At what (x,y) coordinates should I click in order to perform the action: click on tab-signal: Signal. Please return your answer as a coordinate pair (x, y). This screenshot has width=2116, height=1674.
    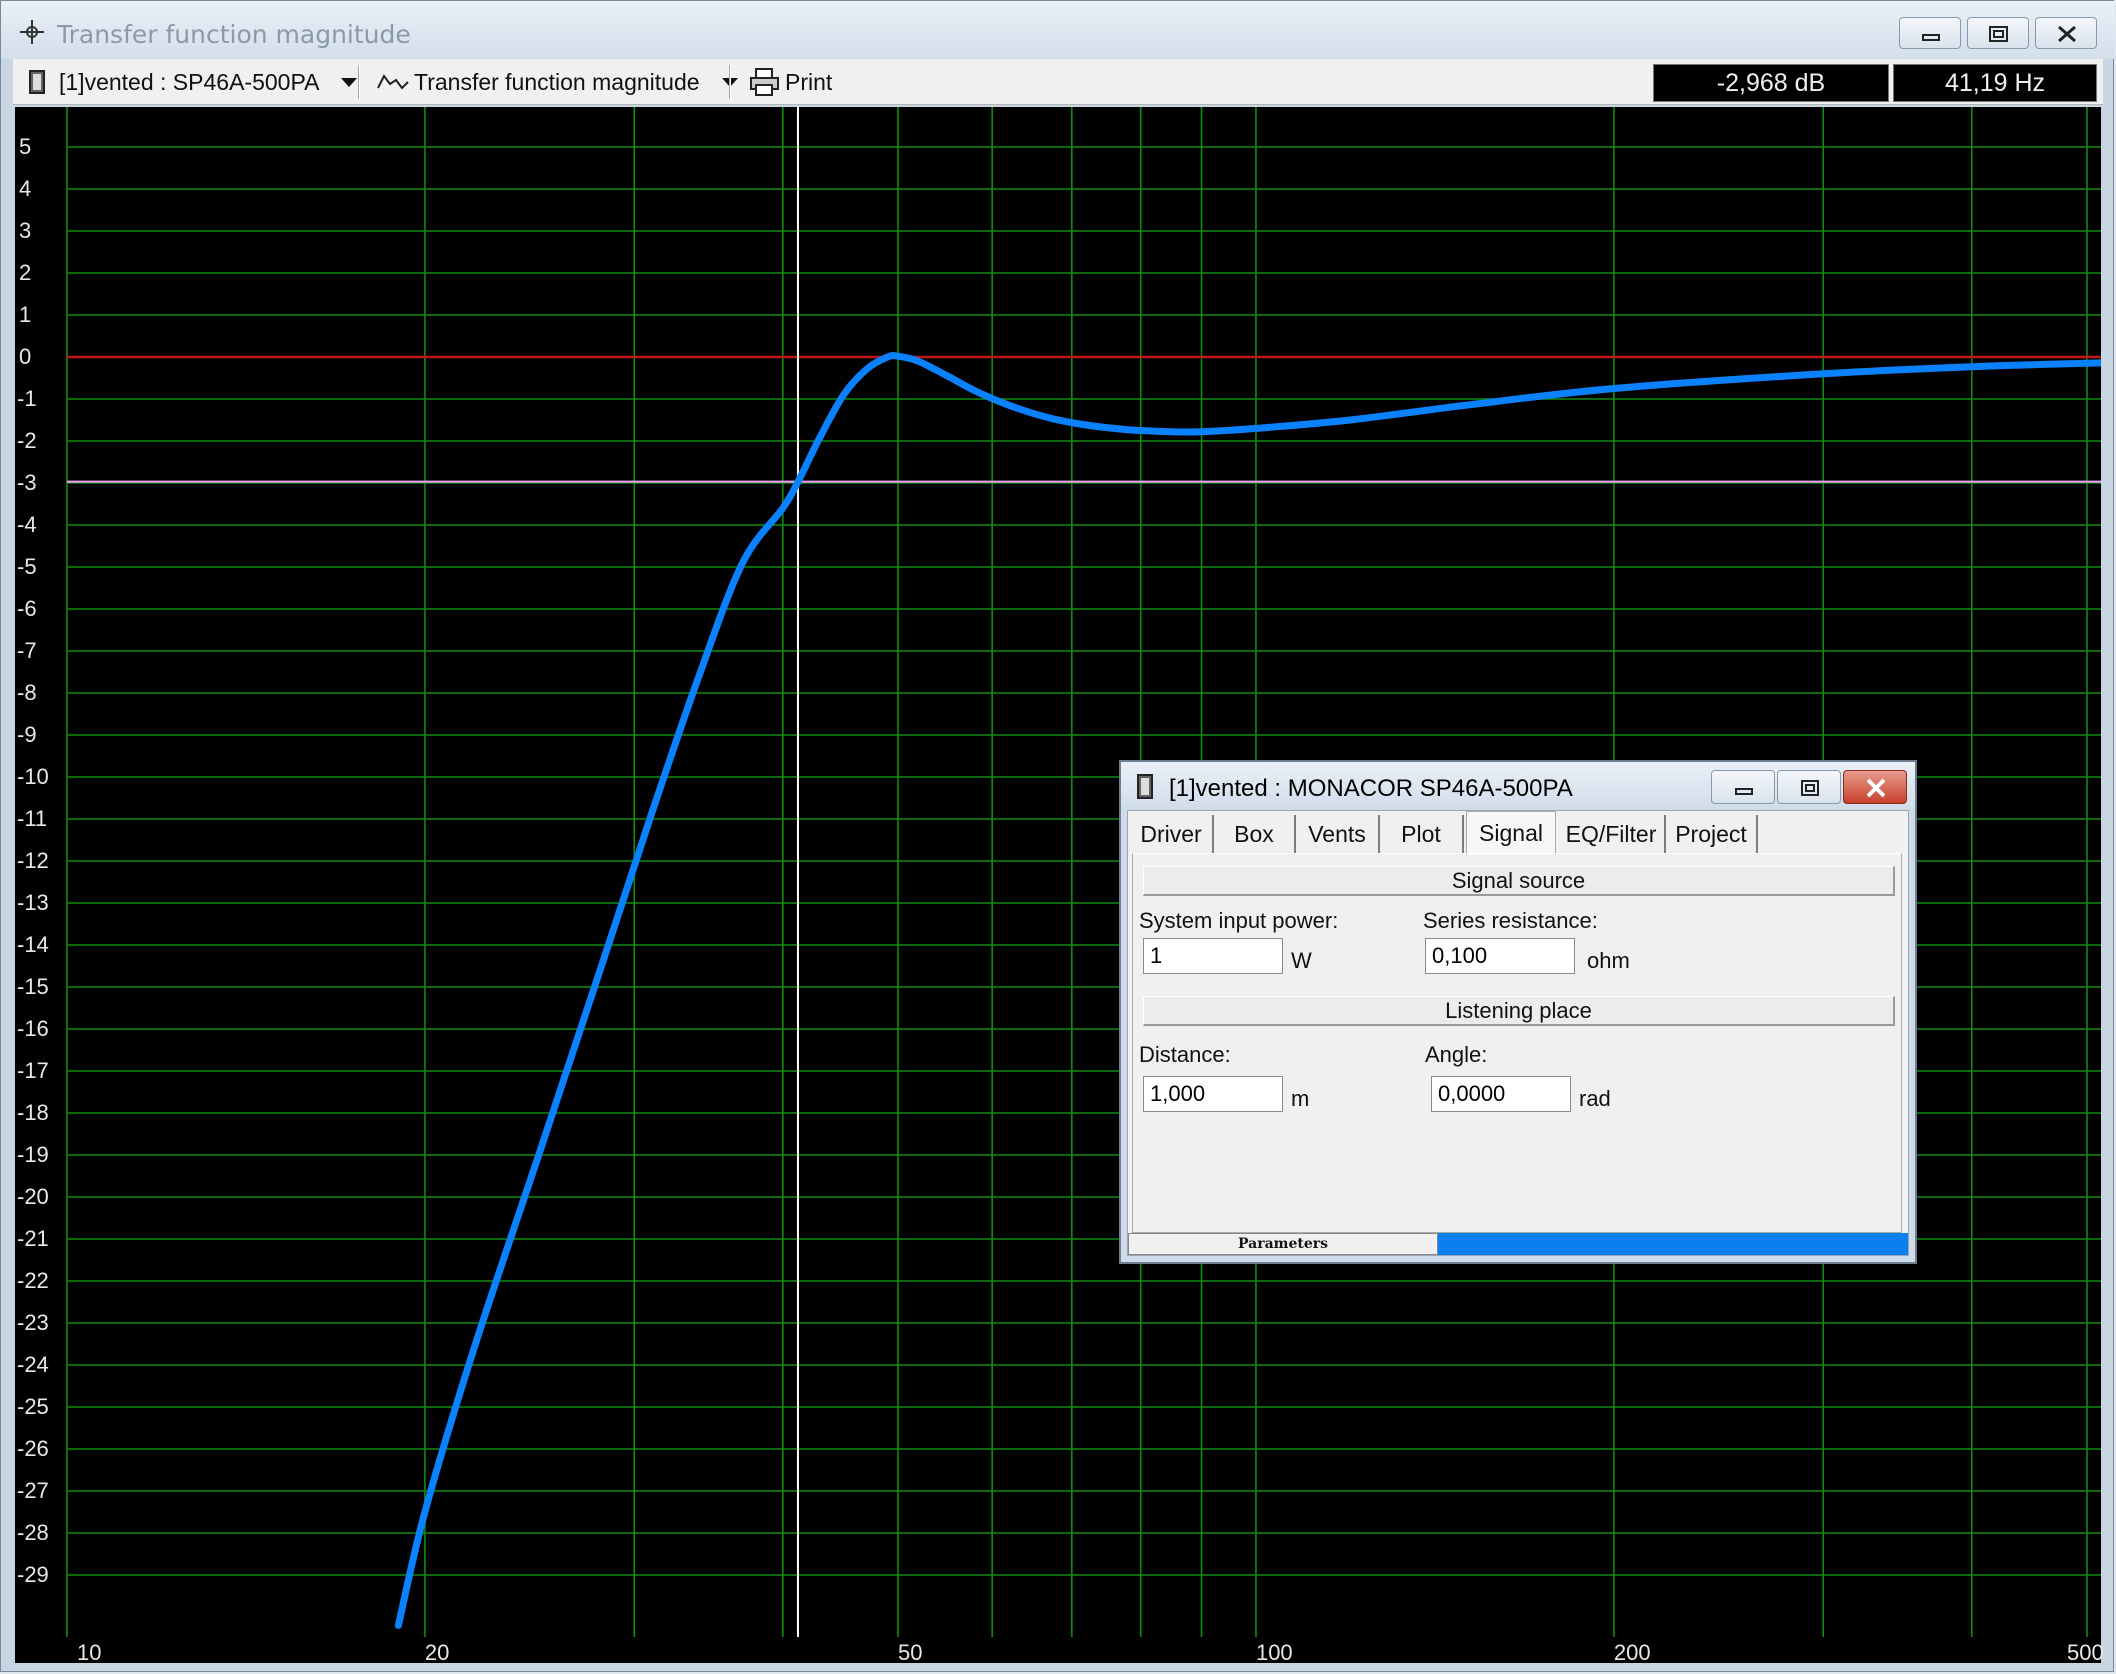
    Looking at the image, I should click on (1511, 833).